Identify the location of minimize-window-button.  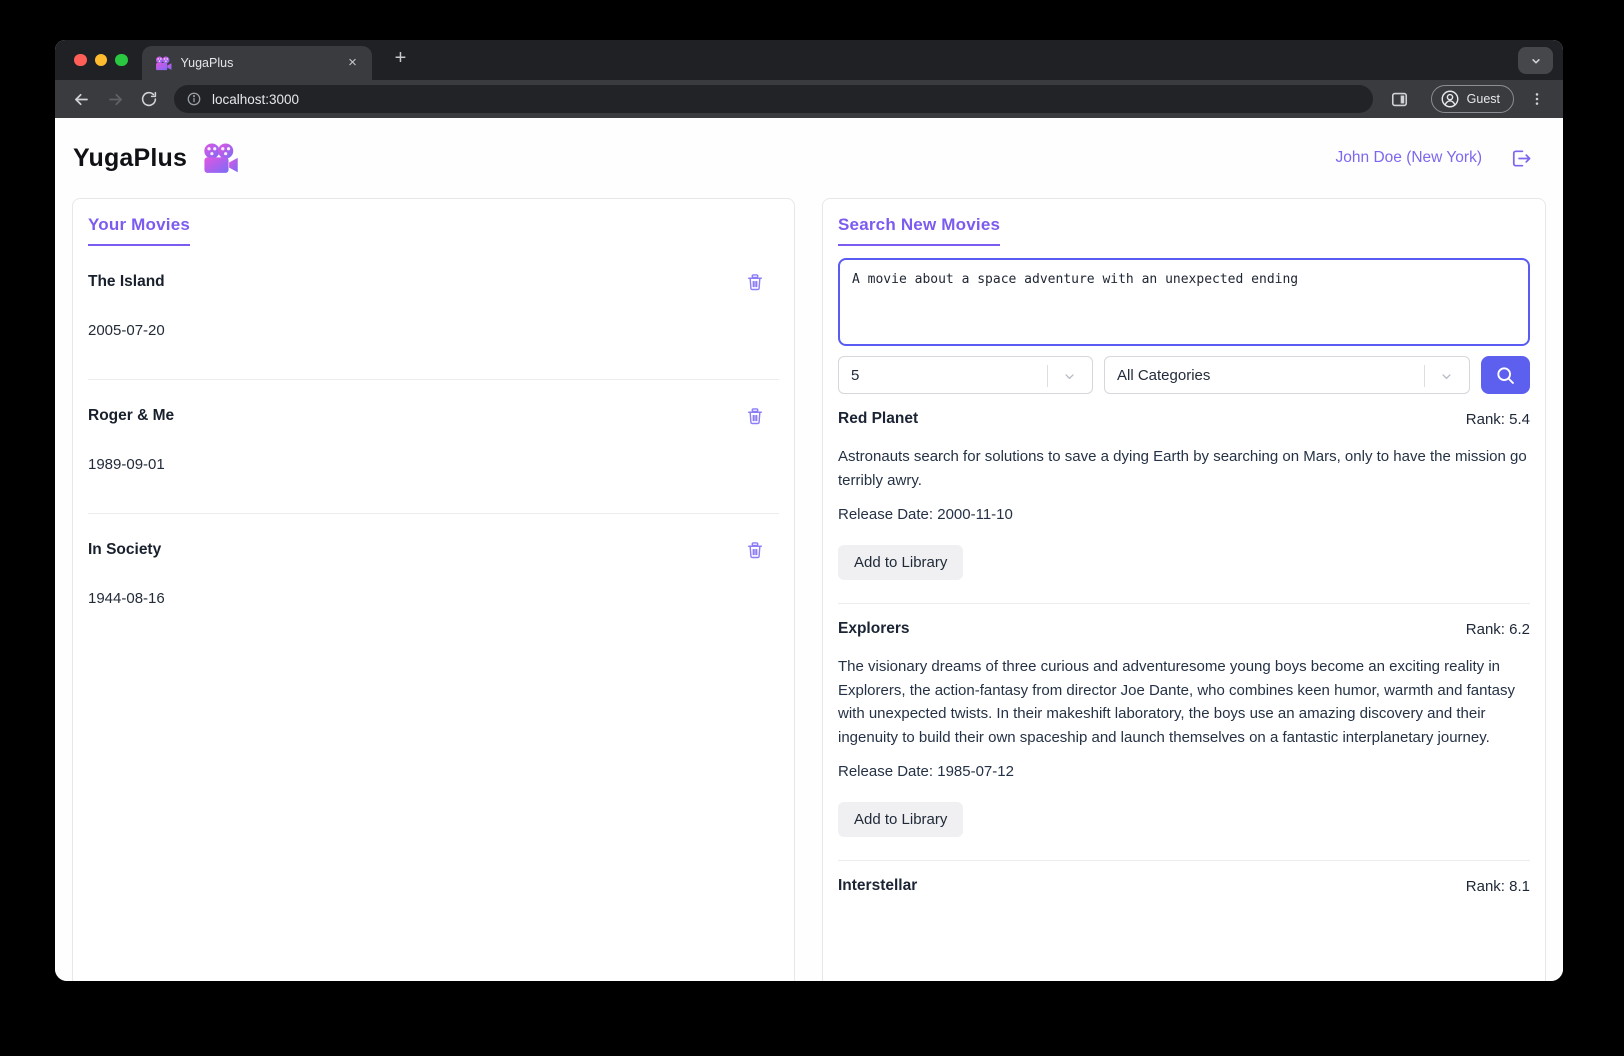
(100, 59).